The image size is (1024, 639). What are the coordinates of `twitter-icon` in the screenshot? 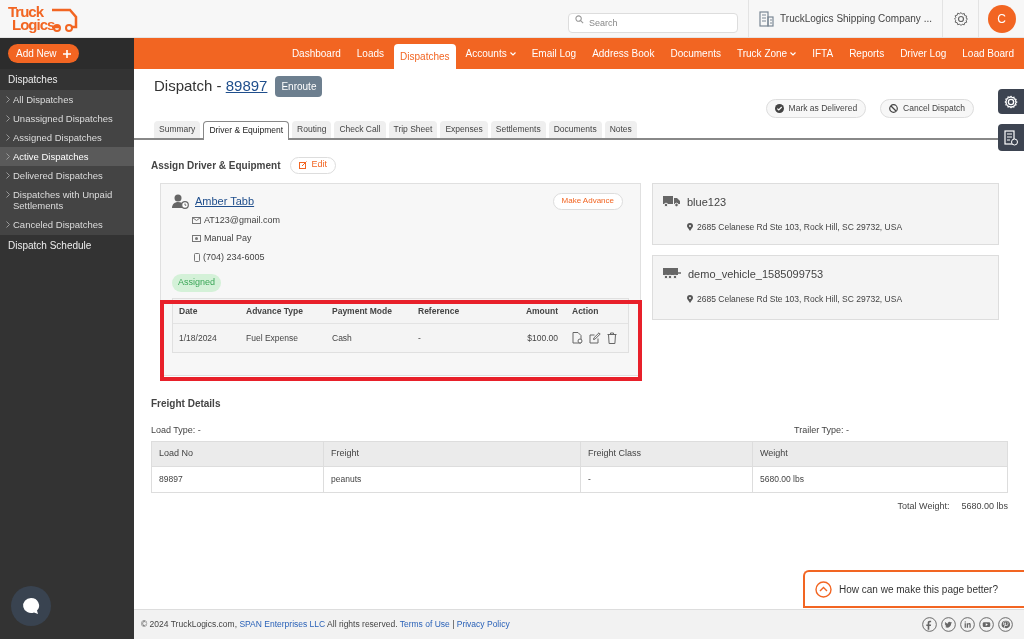 It's located at (948, 624).